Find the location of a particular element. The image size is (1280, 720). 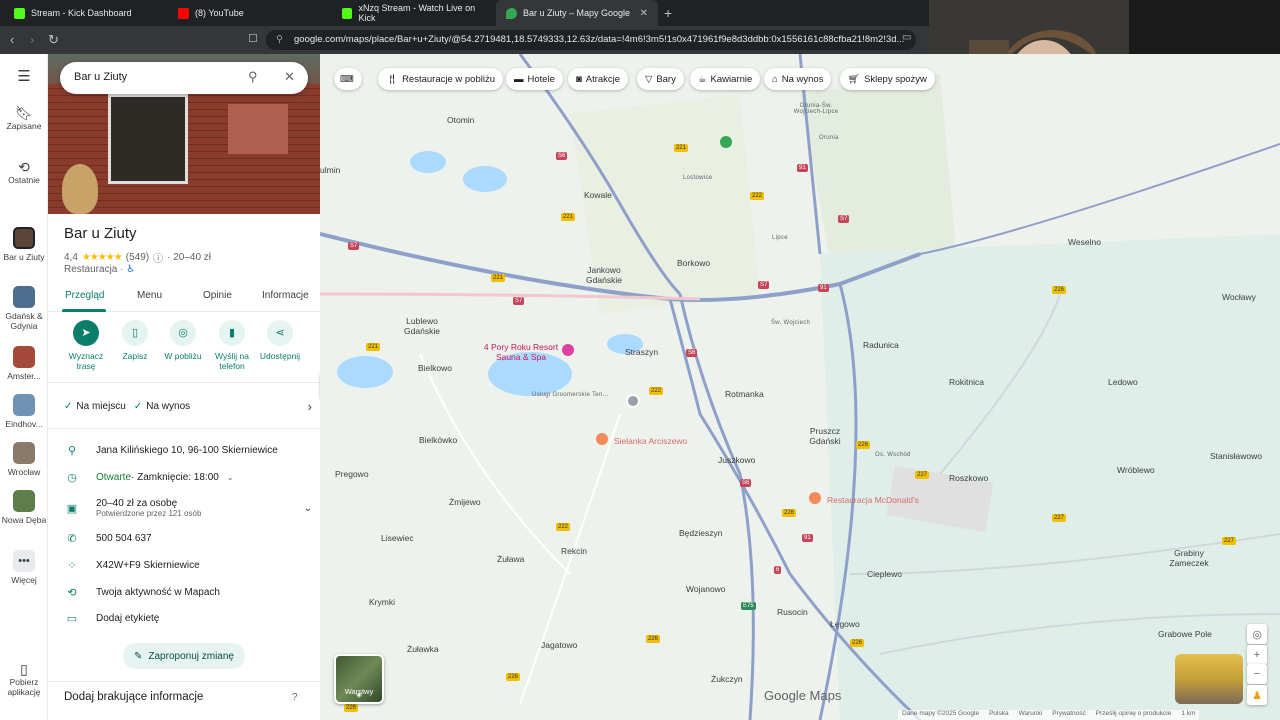

hours-row: ◷ Otwarte · Zamknięcie: 18:00 ⌄ is located at coordinates (188, 477).